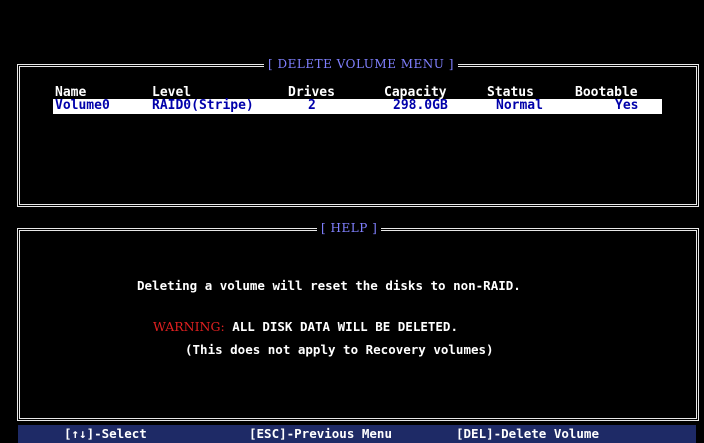 The image size is (704, 443). I want to click on volume-status: Normal, so click(519, 105).